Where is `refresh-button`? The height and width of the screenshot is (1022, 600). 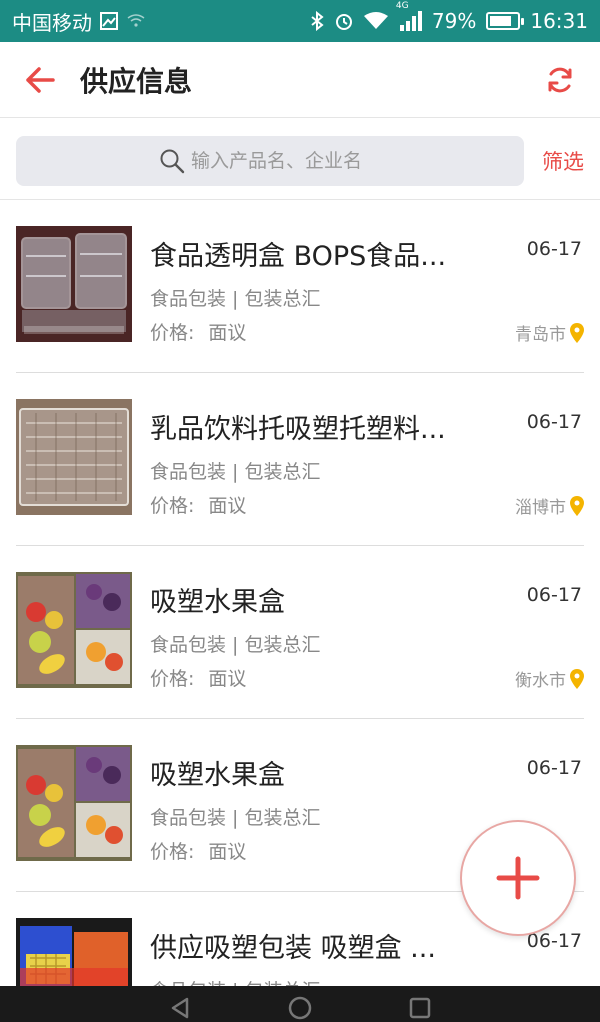 refresh-button is located at coordinates (560, 80).